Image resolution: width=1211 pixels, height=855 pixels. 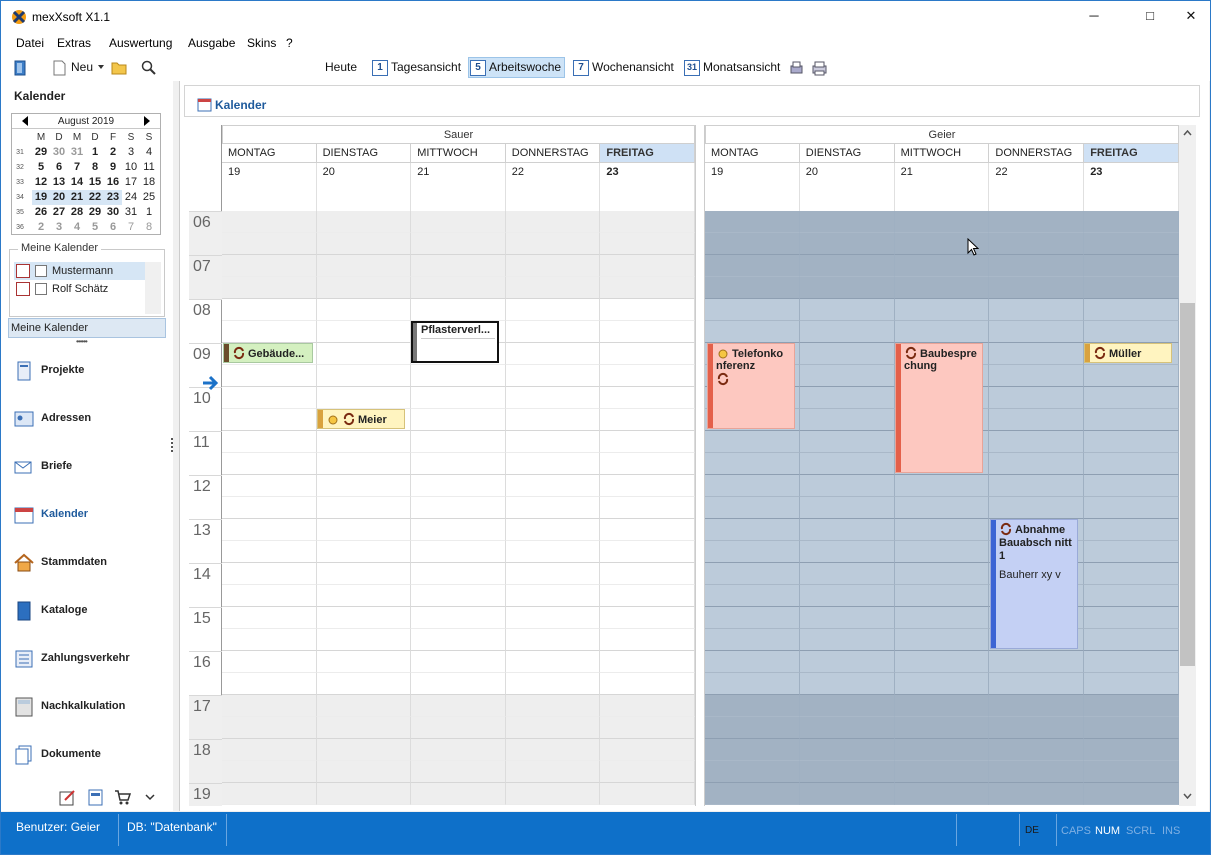 What do you see at coordinates (122, 797) in the screenshot?
I see `cart-icon` at bounding box center [122, 797].